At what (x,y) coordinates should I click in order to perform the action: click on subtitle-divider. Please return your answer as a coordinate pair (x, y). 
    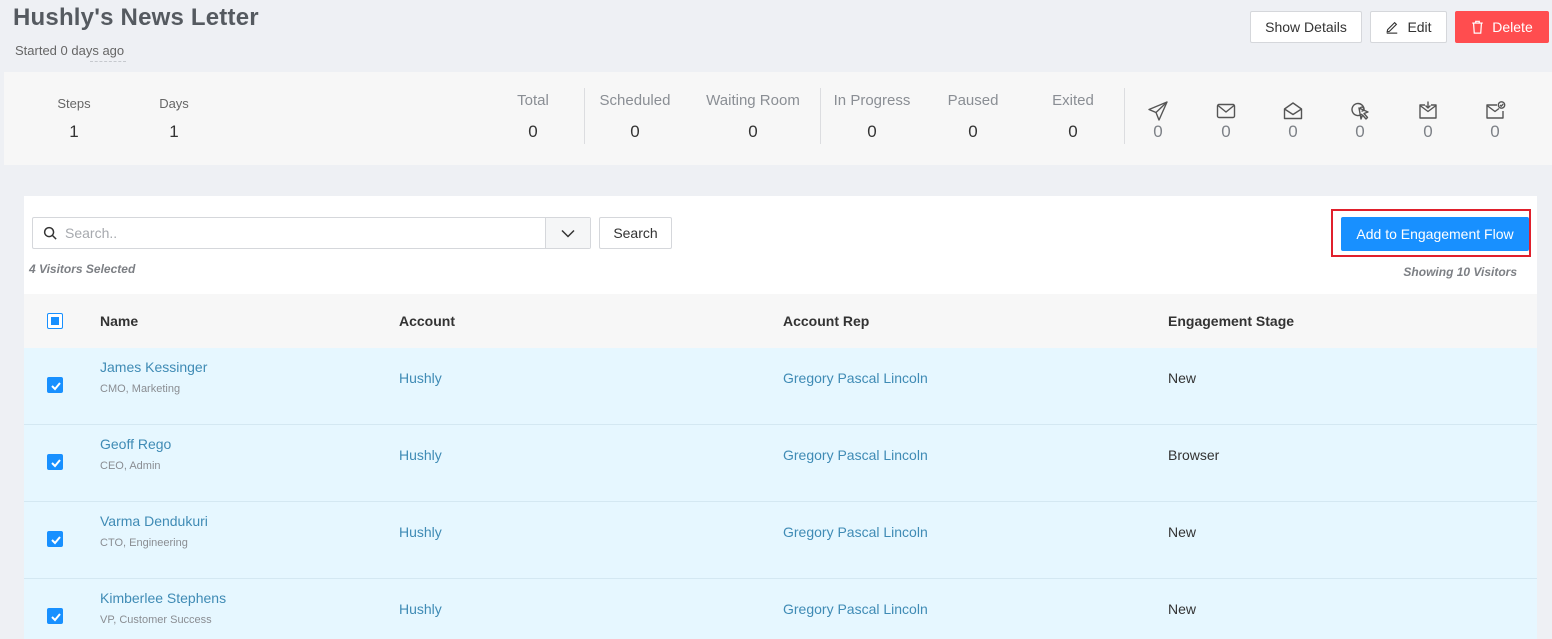
    Looking at the image, I should click on (108, 61).